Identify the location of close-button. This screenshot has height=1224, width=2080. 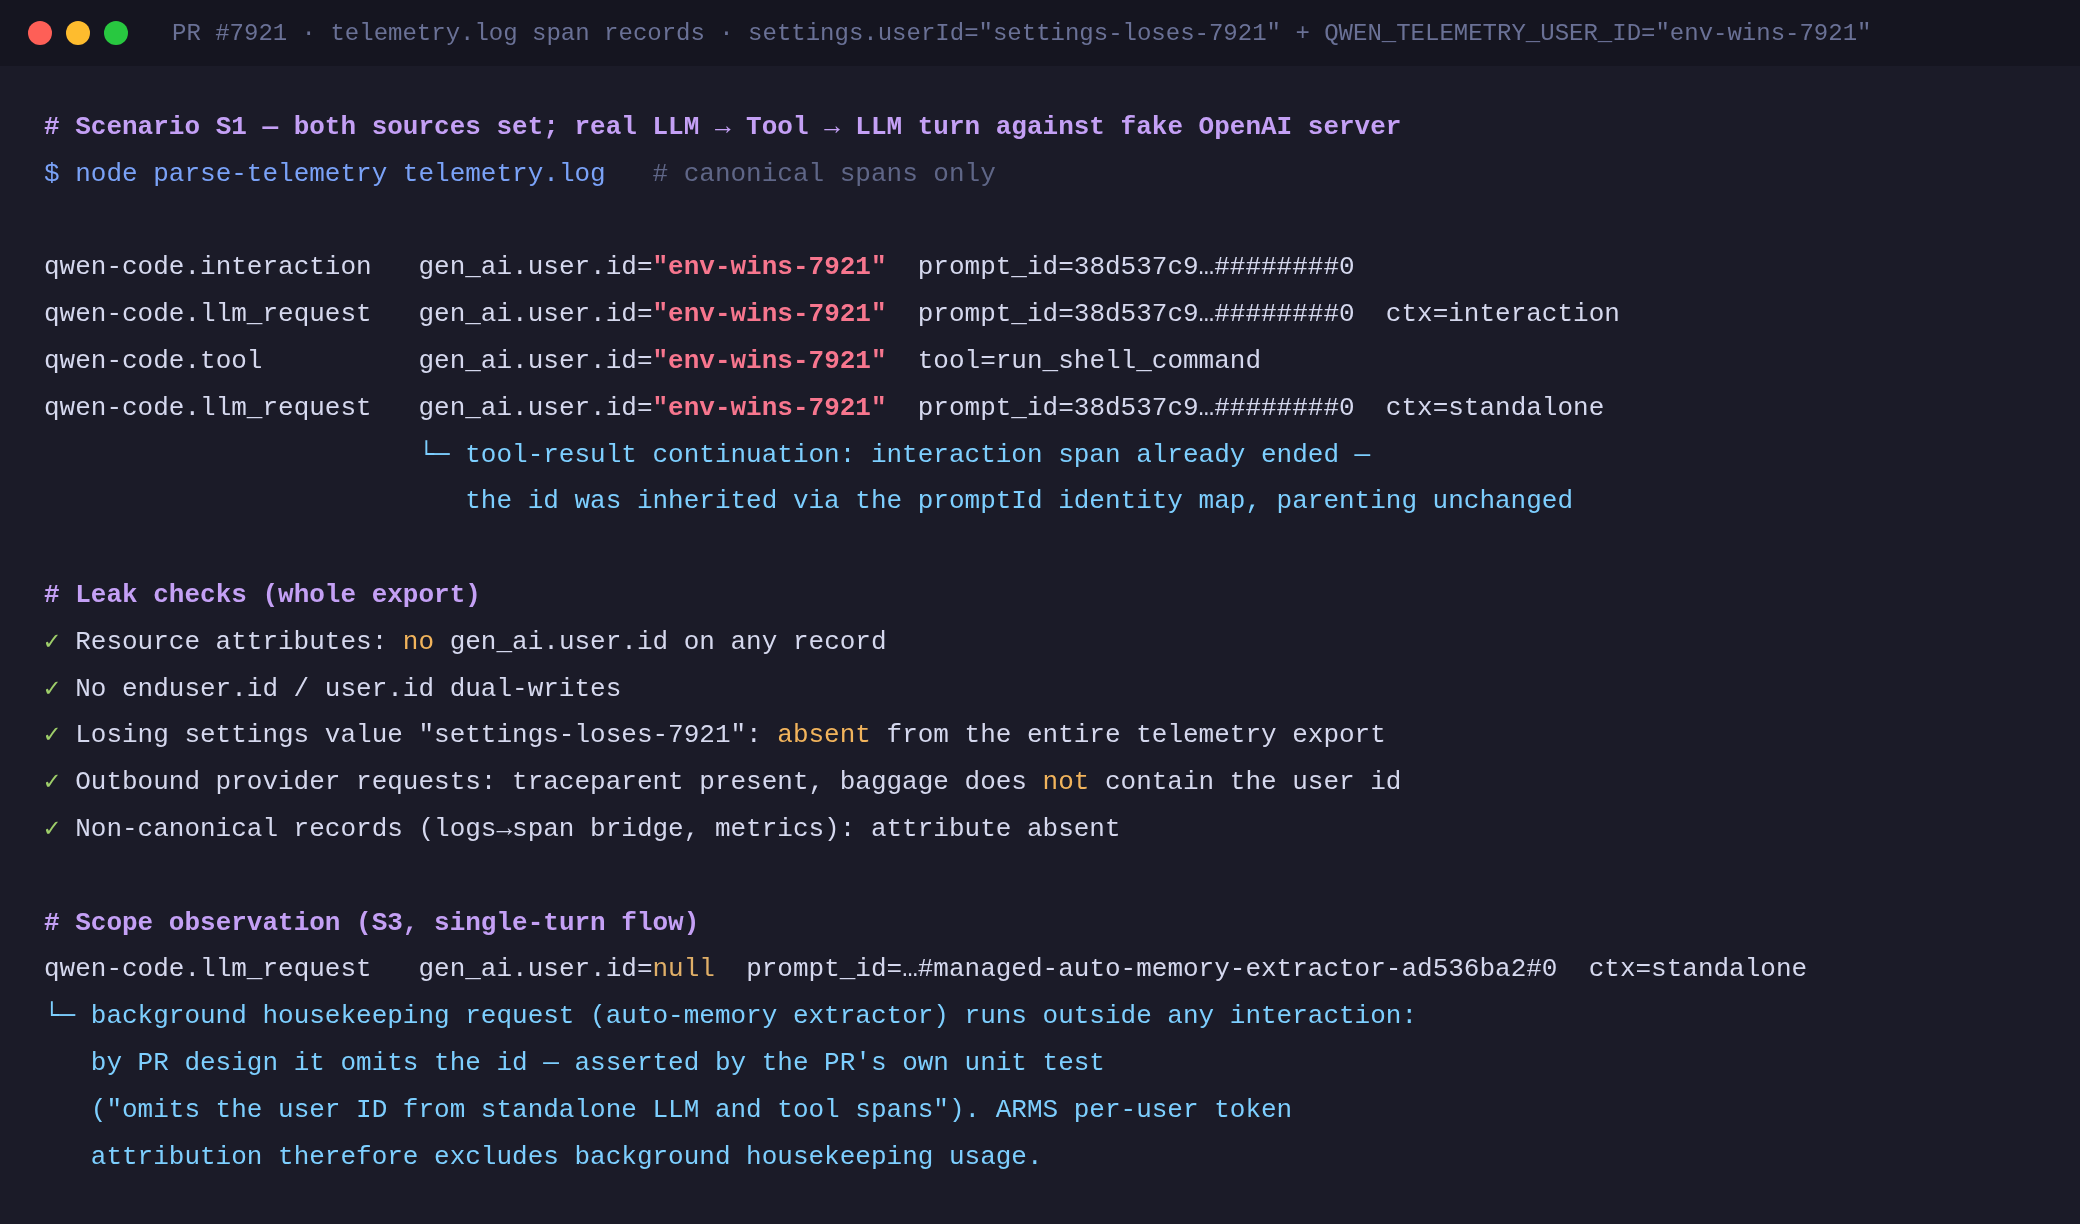
(40, 33).